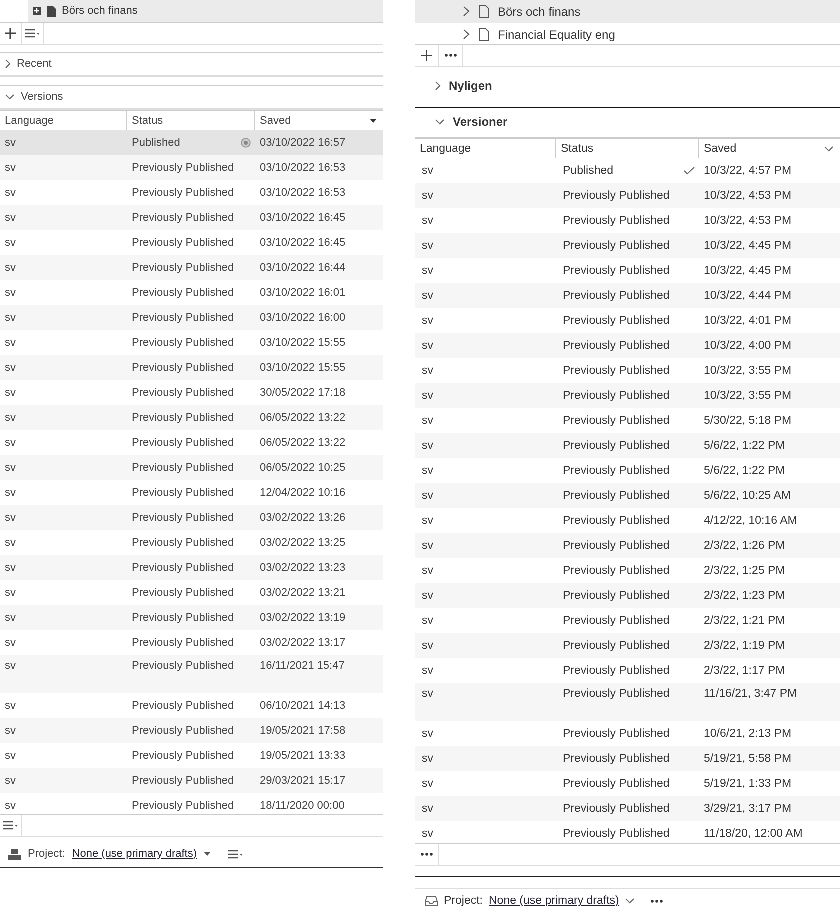  What do you see at coordinates (191, 755) in the screenshot?
I see `table-row: sv Previously Published 19/05/2021 13:33` at bounding box center [191, 755].